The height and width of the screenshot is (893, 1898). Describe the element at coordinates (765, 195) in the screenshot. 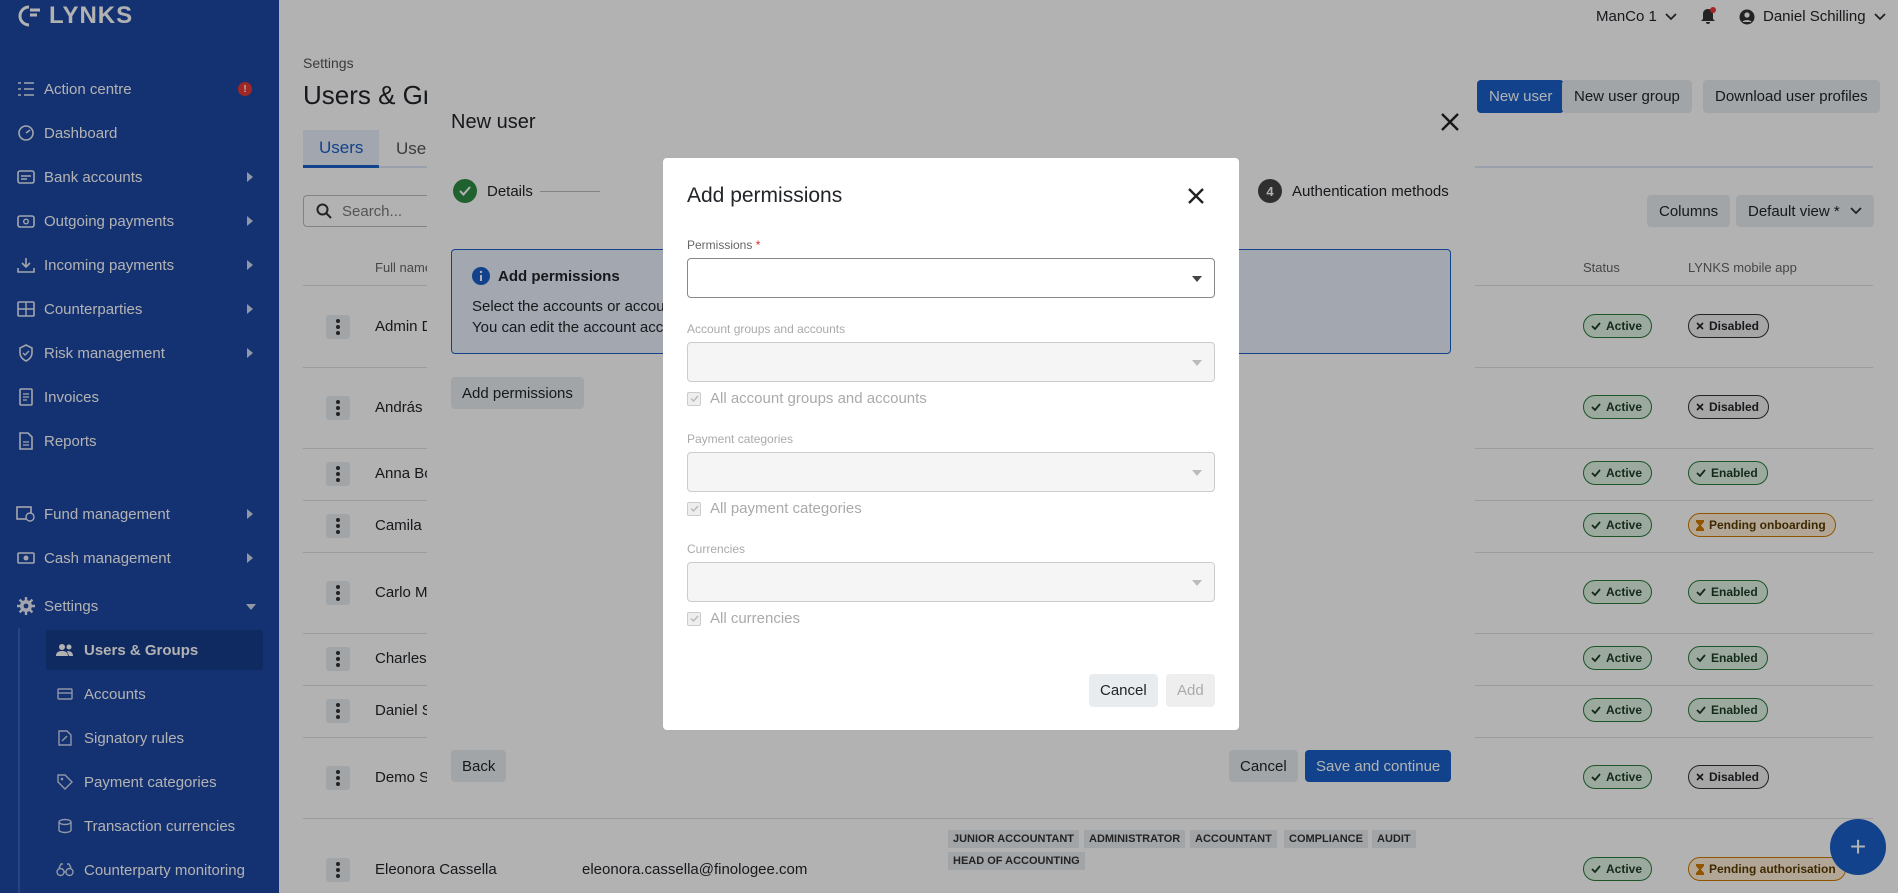

I see `modal-title: Add permissions` at that location.